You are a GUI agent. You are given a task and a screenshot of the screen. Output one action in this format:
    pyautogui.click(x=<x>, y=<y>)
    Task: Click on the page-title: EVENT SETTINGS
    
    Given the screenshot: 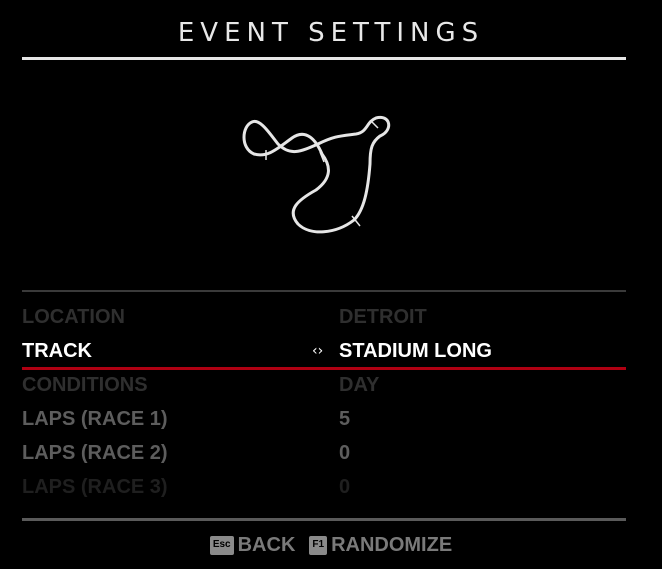 What is the action you would take?
    pyautogui.click(x=331, y=33)
    